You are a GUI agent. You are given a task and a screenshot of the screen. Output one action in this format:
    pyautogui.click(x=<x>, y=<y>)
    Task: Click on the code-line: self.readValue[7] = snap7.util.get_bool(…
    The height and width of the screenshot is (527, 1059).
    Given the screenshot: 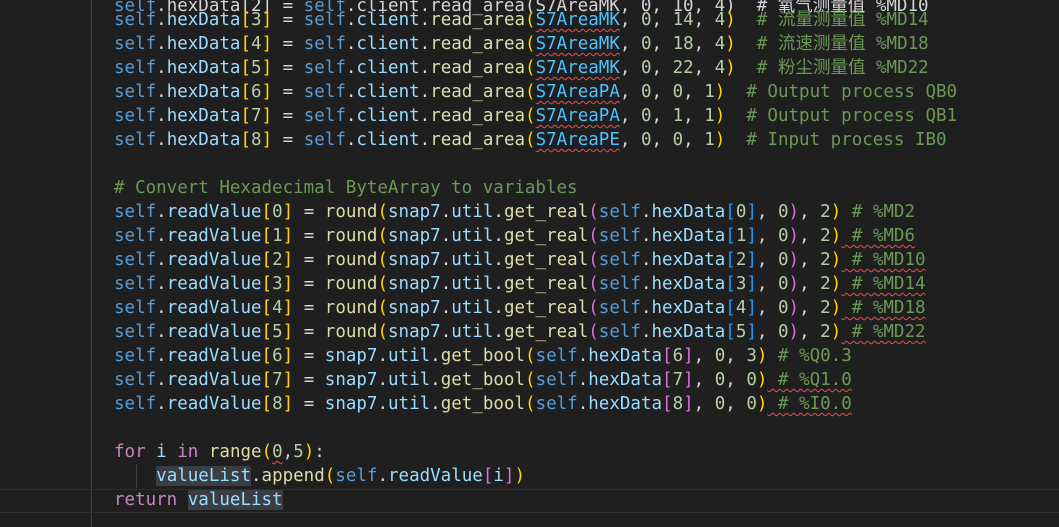 What is the action you would take?
    pyautogui.click(x=426, y=380)
    